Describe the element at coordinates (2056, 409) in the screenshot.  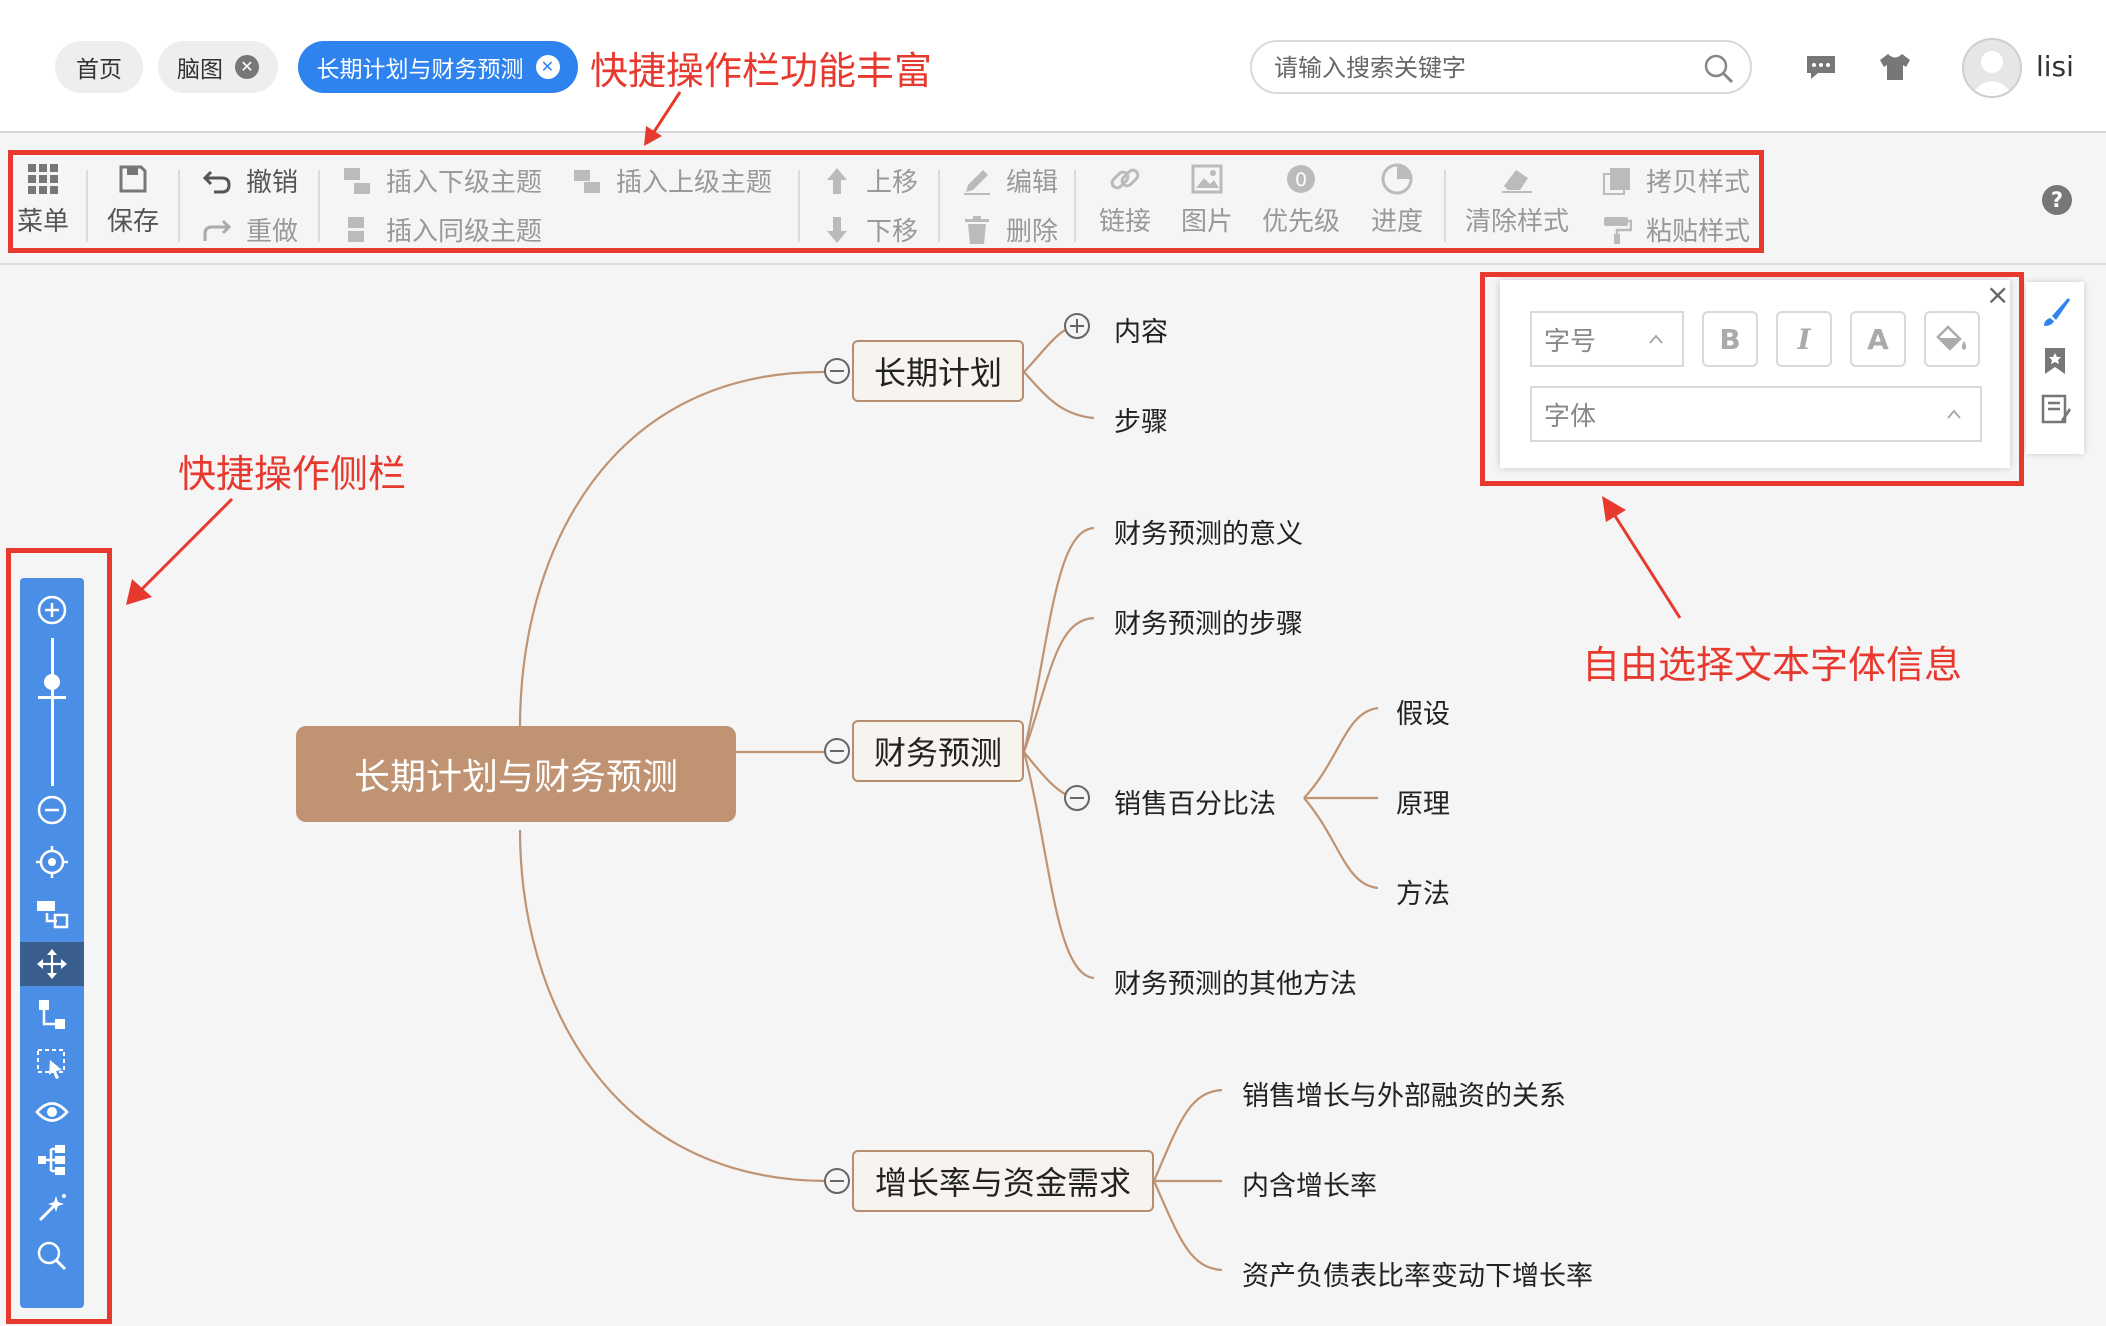
I see `note-icon` at that location.